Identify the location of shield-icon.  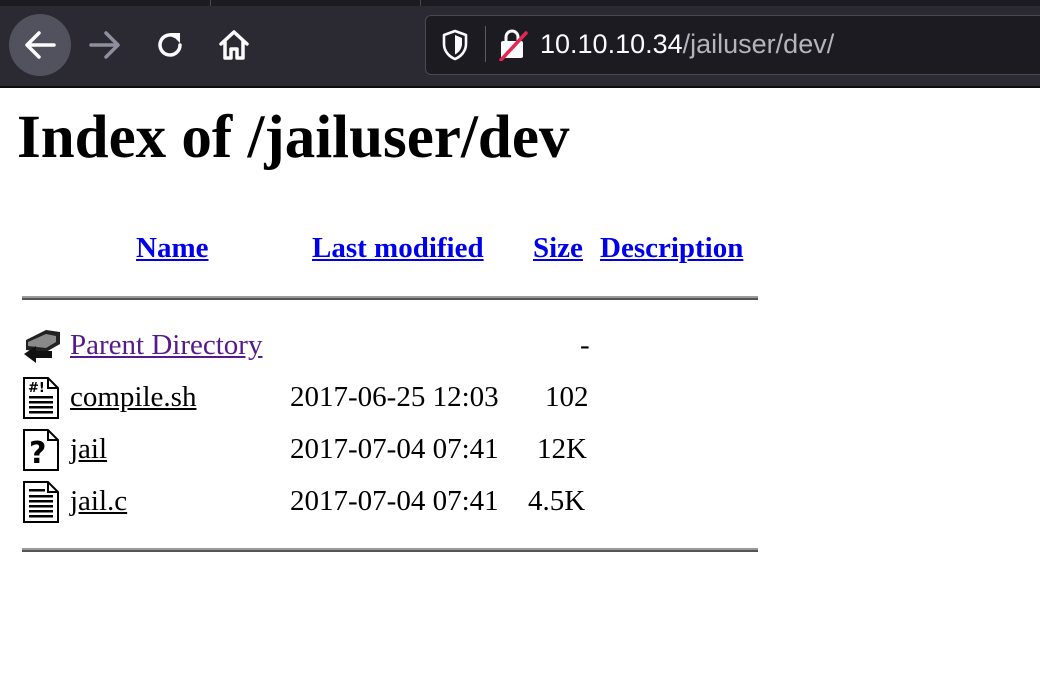
(455, 45).